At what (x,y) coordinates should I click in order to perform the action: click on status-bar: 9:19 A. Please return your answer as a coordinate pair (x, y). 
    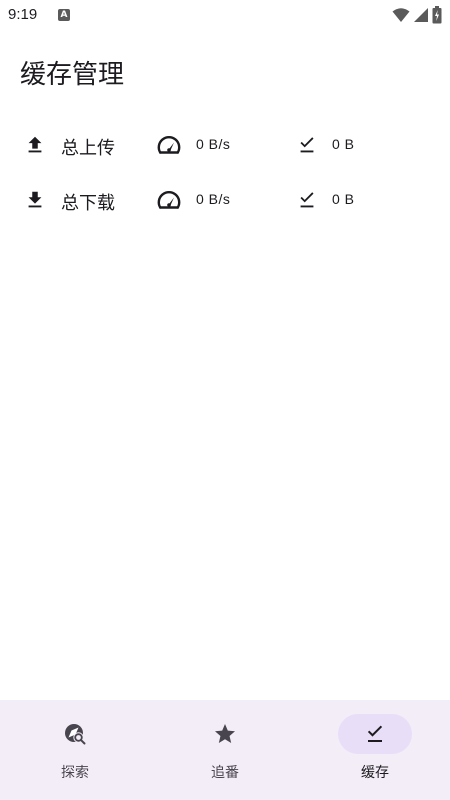
    Looking at the image, I should click on (225, 15).